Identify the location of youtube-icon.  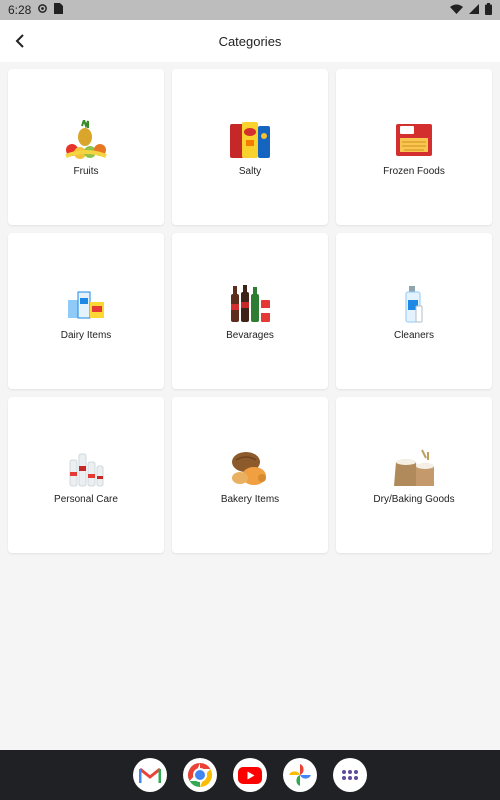
(250, 775).